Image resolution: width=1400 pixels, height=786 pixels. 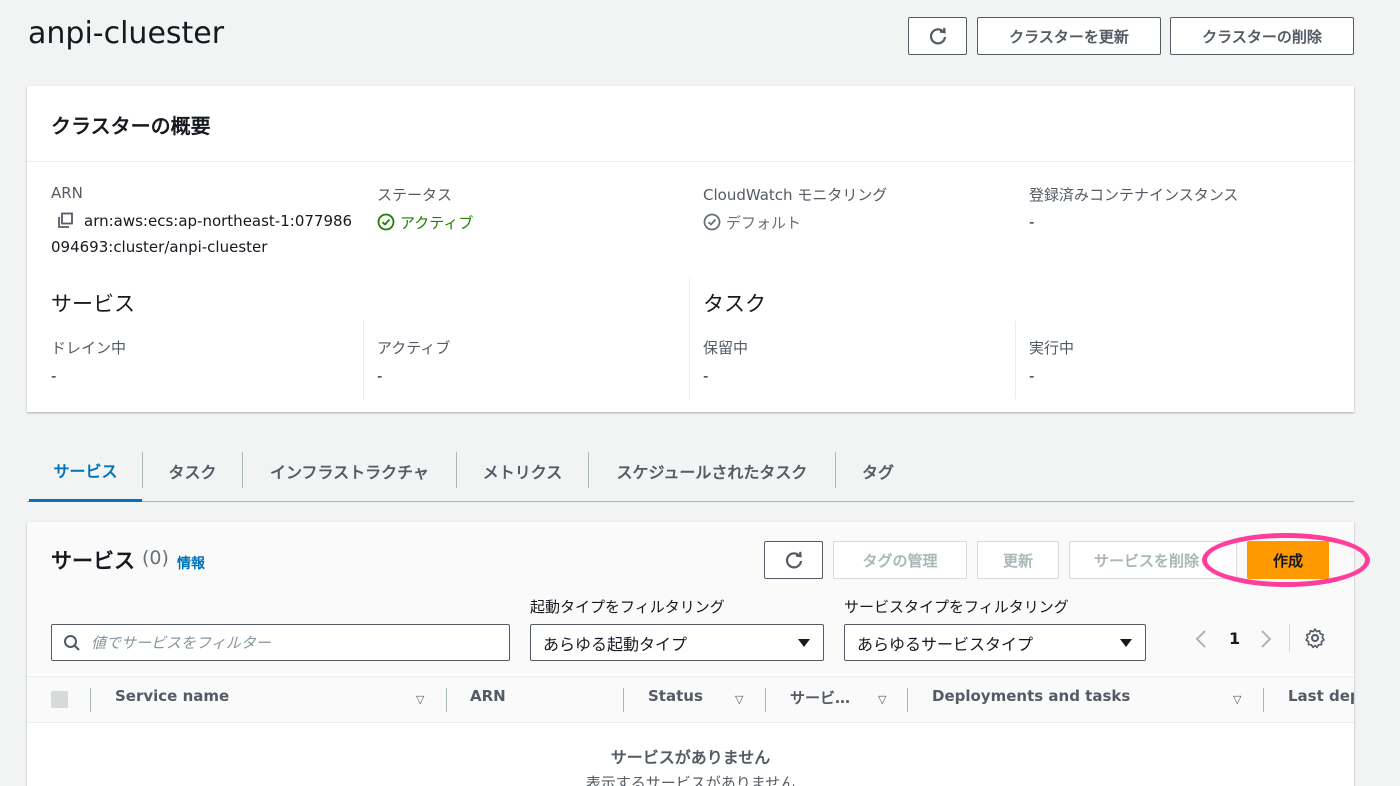 I want to click on chevron-right-icon, so click(x=1266, y=639).